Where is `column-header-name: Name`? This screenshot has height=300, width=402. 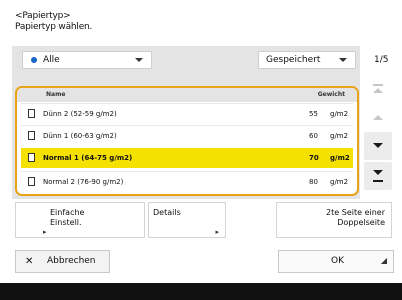
column-header-name: Name is located at coordinates (56, 94).